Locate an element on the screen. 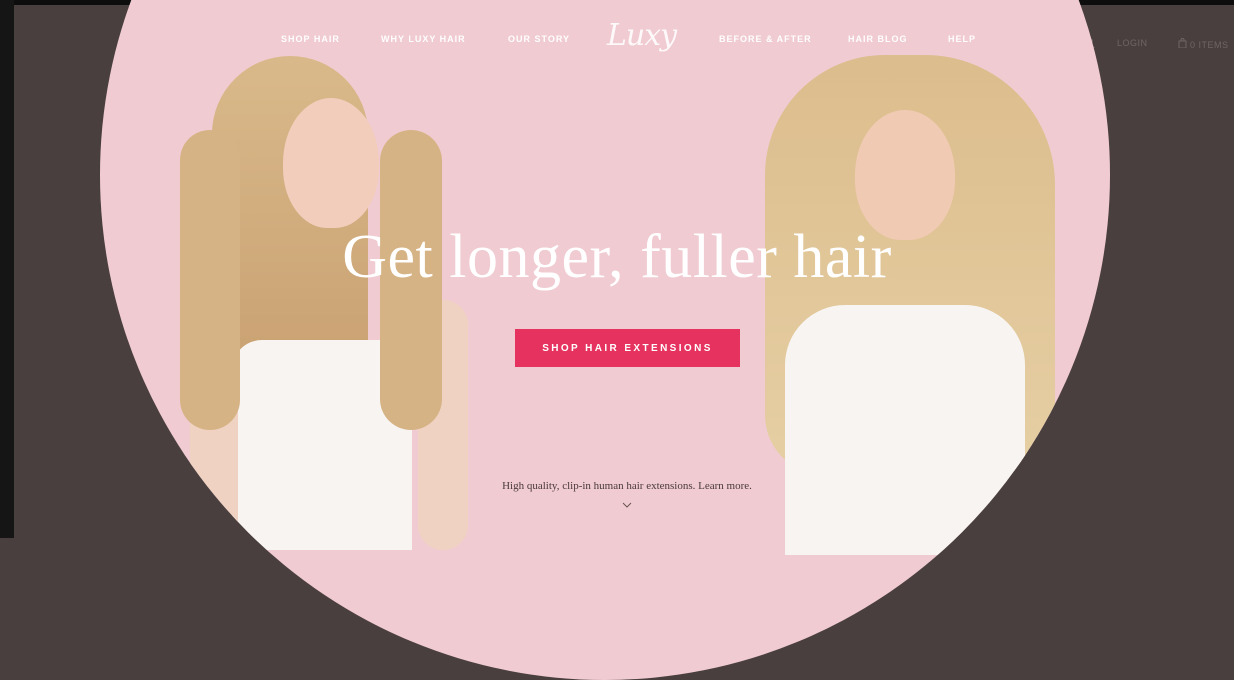 The image size is (1234, 680). hero-headline: Get longer, fuller hair is located at coordinates (617, 257).